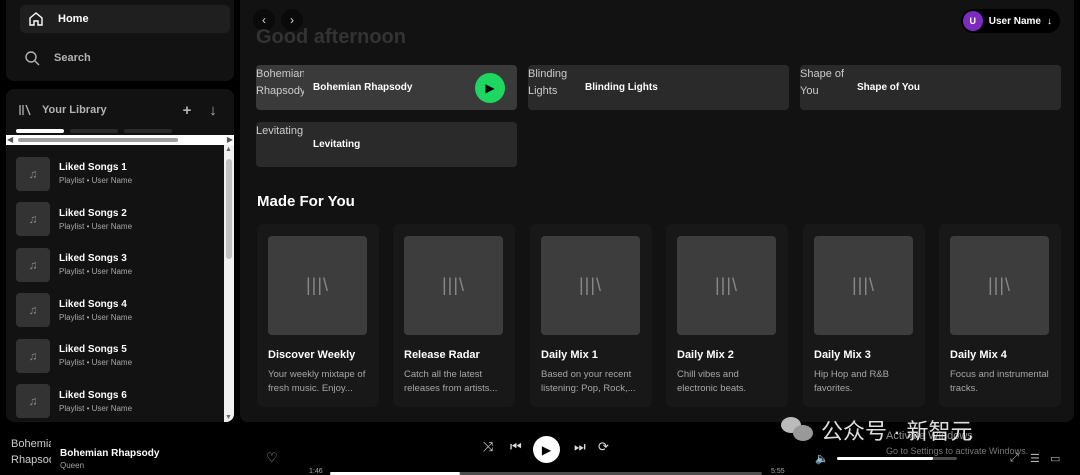 This screenshot has height=475, width=1080. What do you see at coordinates (851, 381) in the screenshot?
I see `card-description: Hip Hop and R&B favorites.` at bounding box center [851, 381].